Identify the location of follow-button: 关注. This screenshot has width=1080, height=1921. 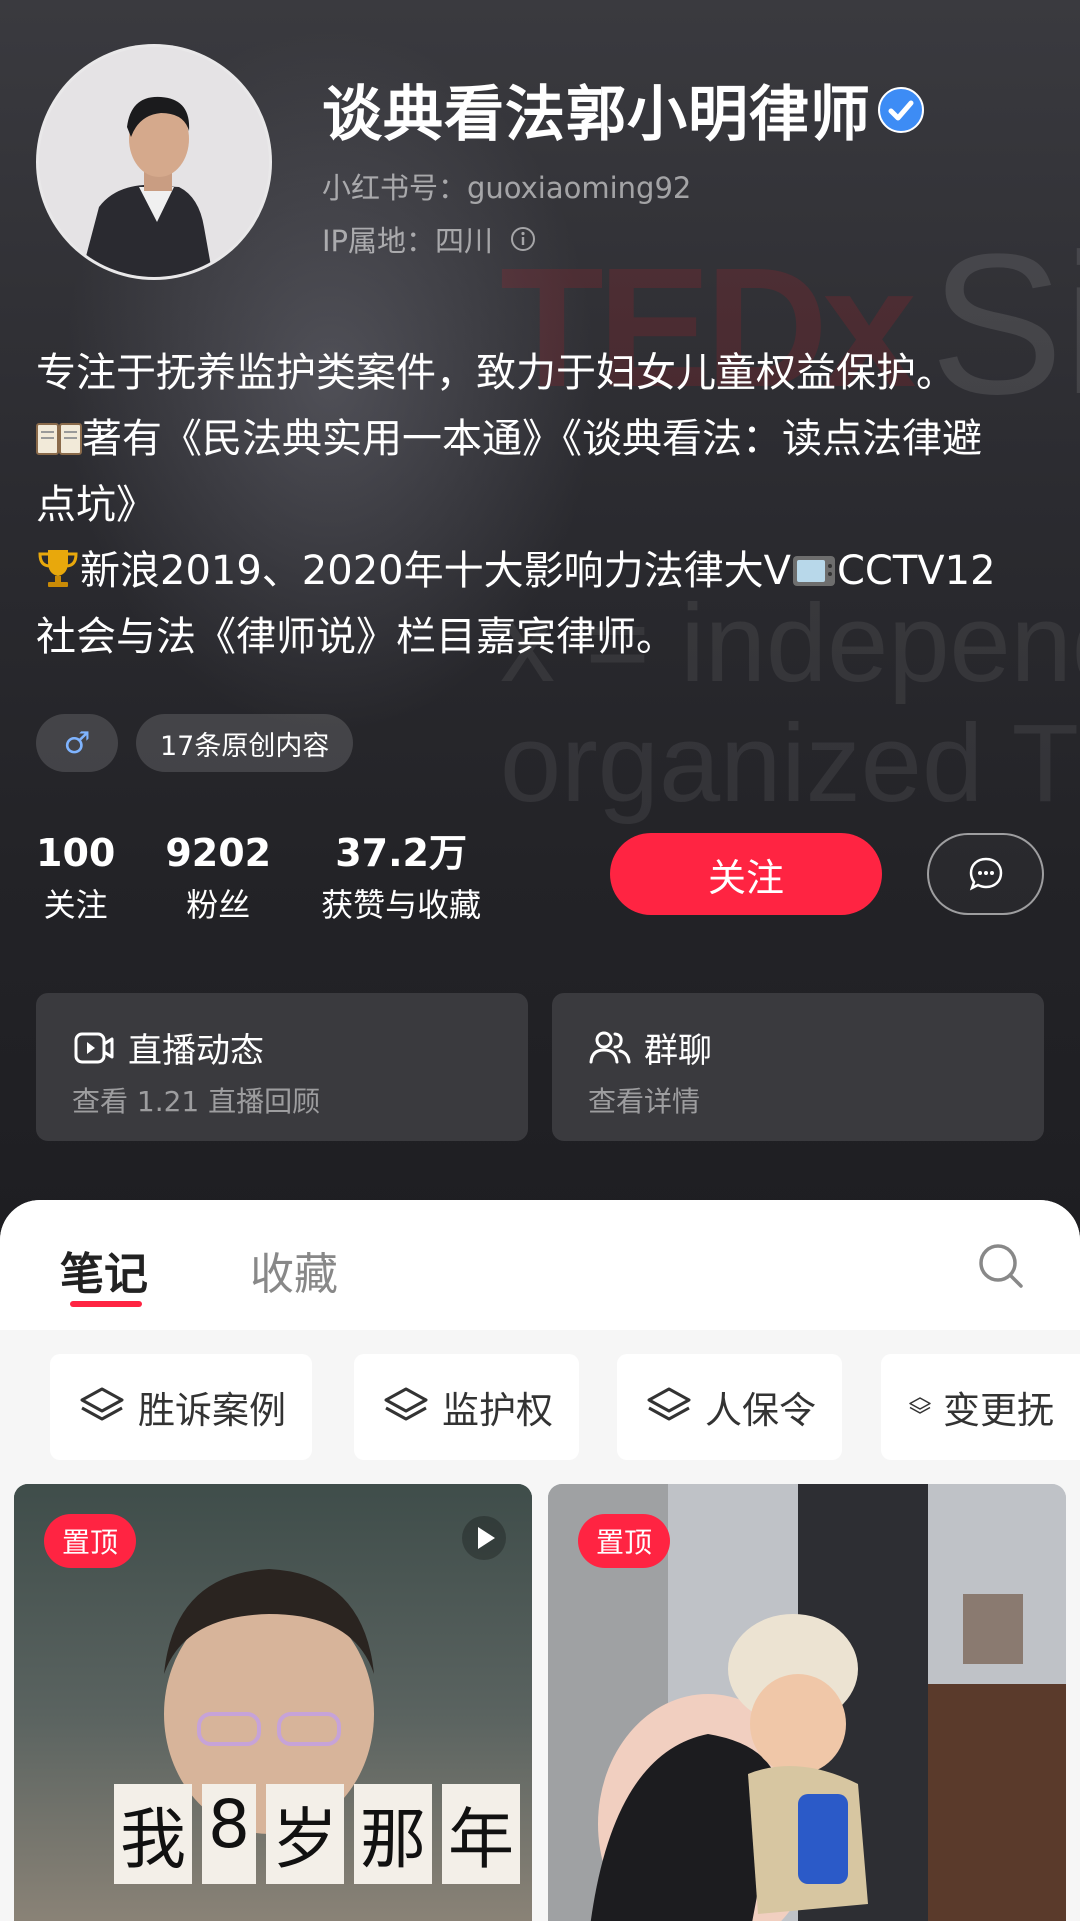
(746, 874).